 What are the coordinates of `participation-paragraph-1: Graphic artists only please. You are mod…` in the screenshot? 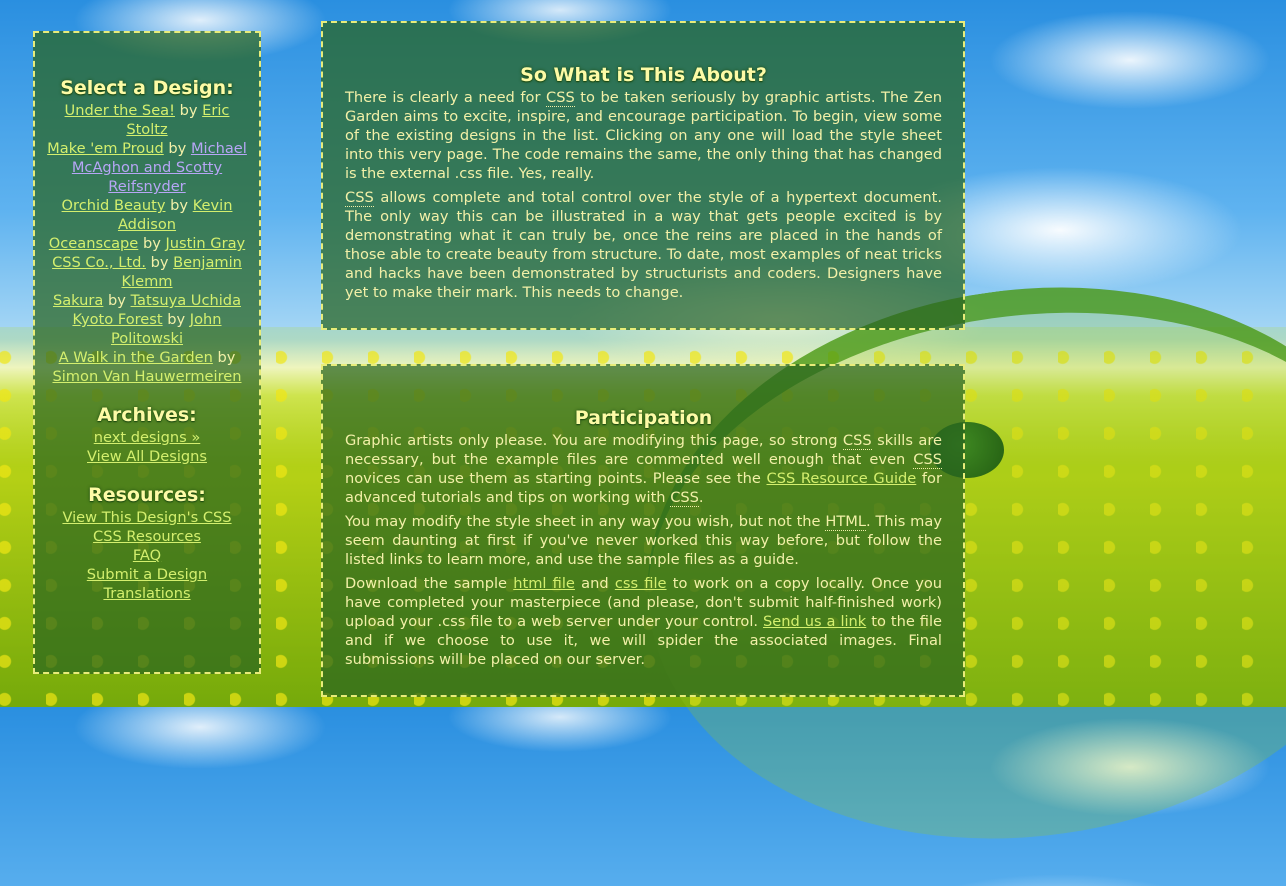 It's located at (643, 469).